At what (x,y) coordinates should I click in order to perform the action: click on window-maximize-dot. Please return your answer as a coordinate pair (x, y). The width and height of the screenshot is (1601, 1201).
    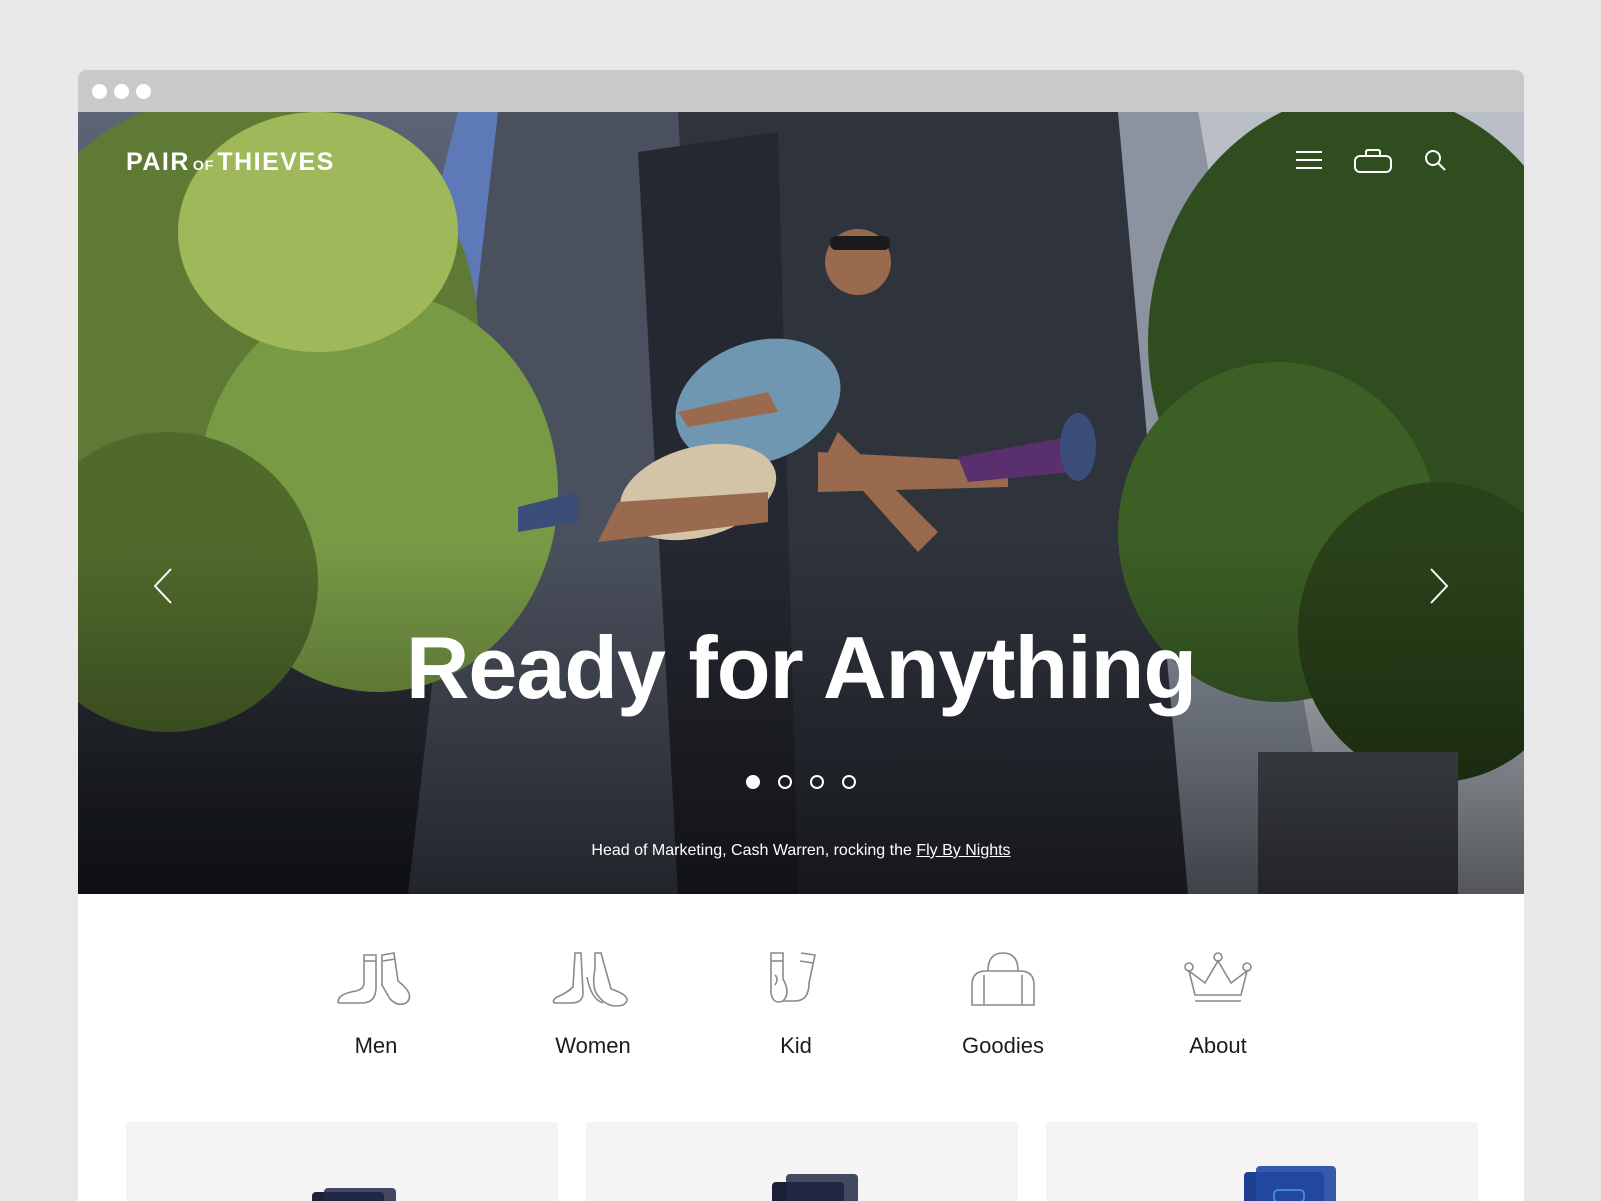
    Looking at the image, I should click on (143, 91).